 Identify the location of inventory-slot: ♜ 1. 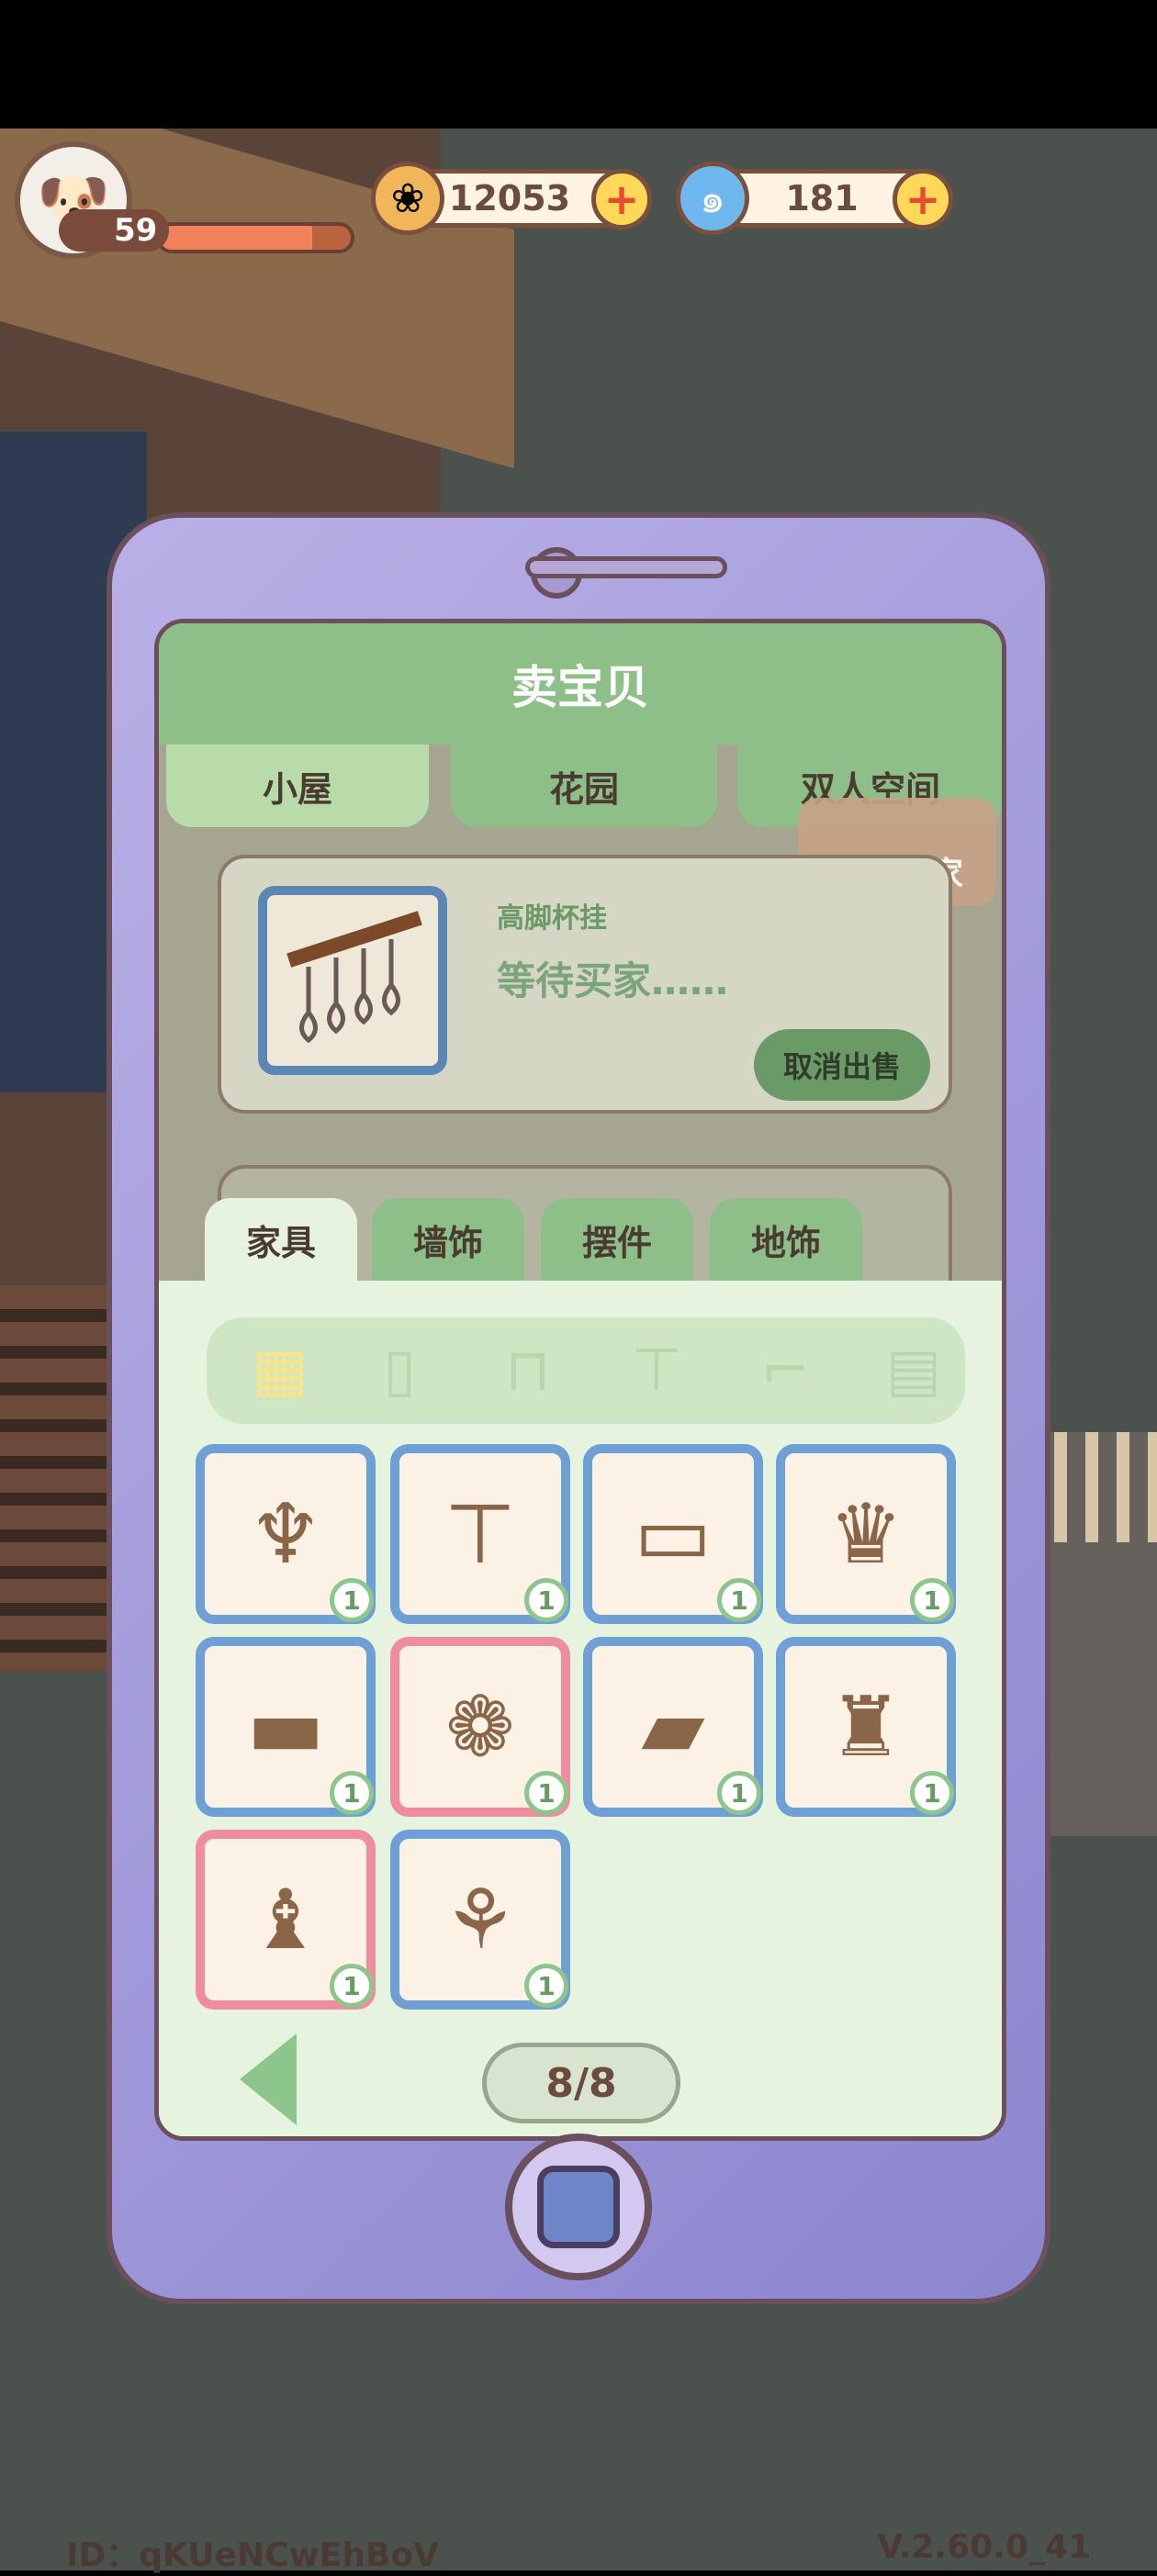
(866, 1727).